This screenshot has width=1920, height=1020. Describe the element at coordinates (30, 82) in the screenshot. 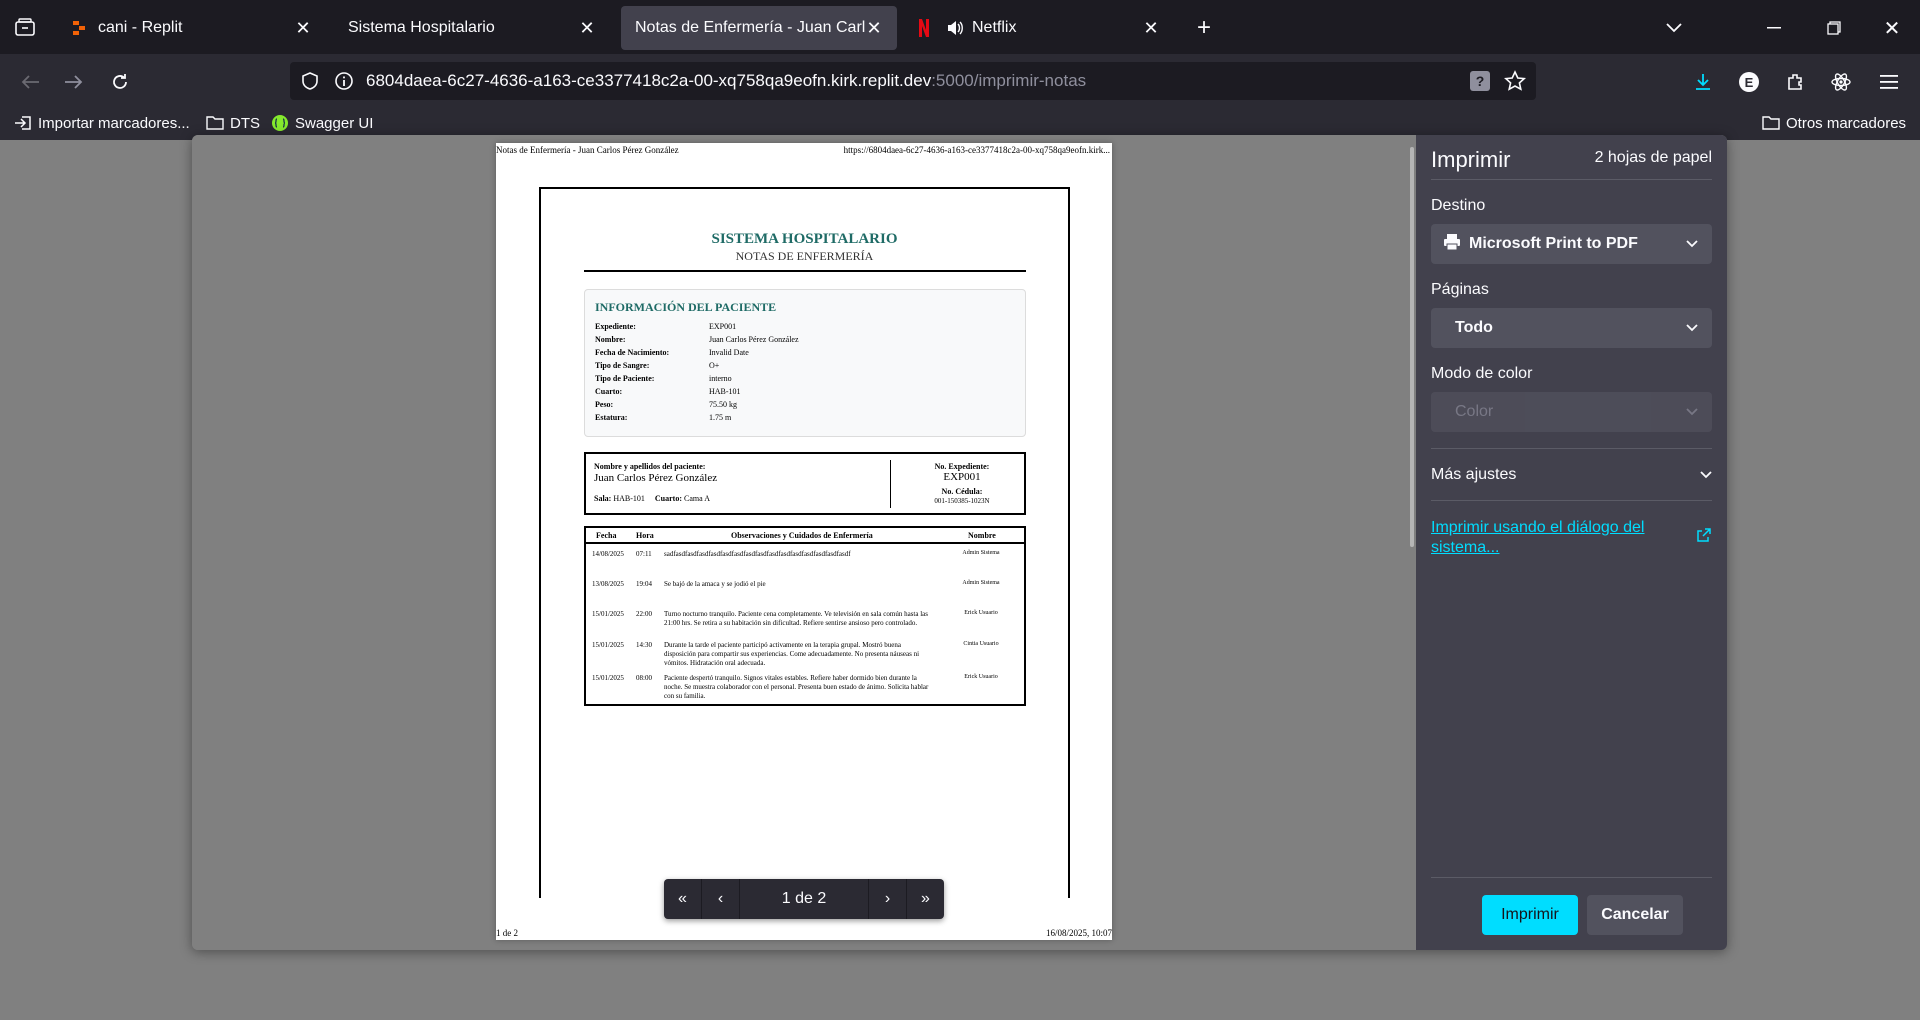

I see `back-arrow-icon` at that location.